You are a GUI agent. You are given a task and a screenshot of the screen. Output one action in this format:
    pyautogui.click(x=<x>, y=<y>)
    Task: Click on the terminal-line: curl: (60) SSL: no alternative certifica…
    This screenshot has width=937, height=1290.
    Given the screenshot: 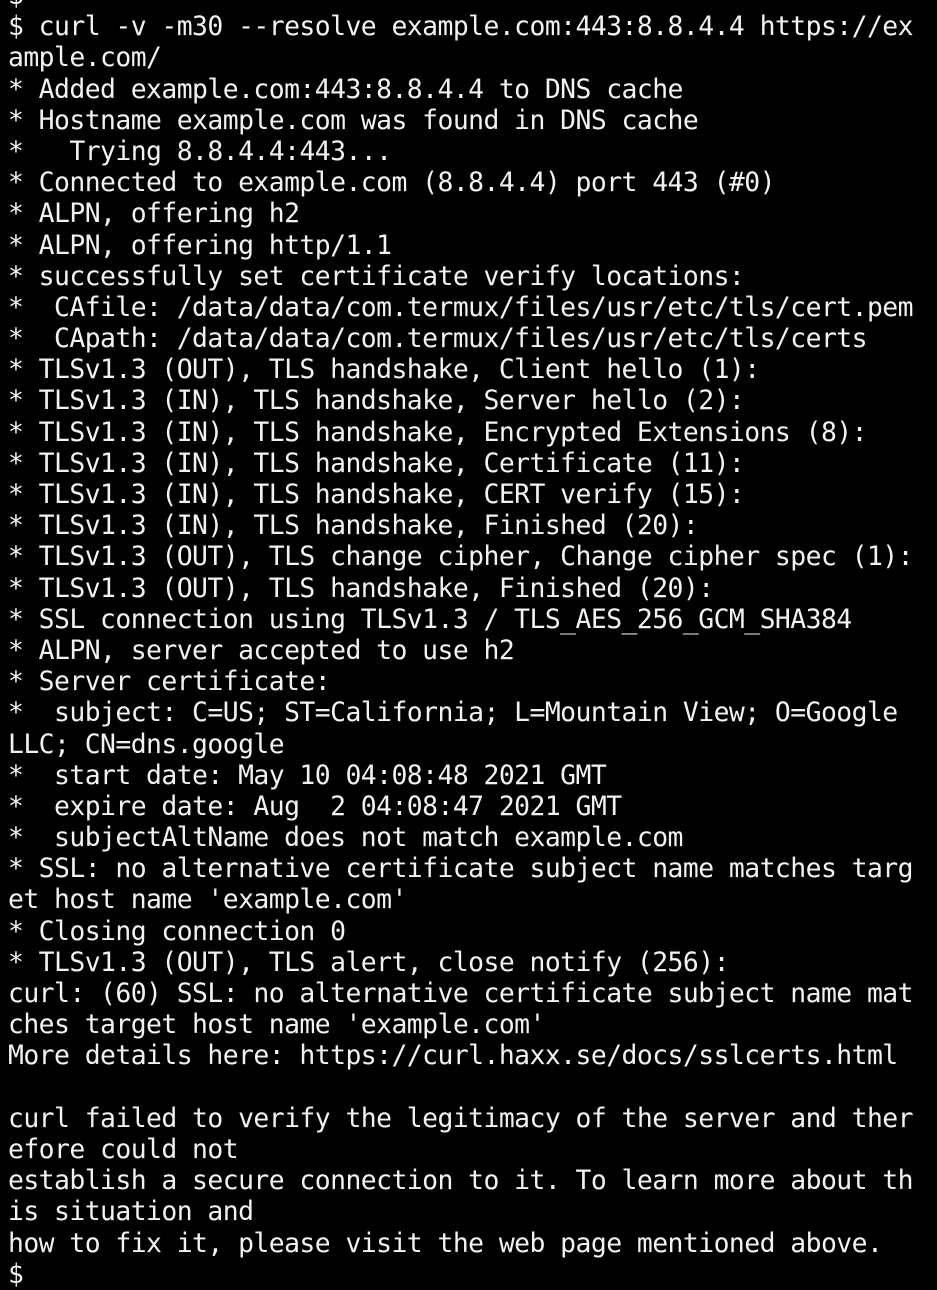 What is the action you would take?
    pyautogui.click(x=461, y=993)
    